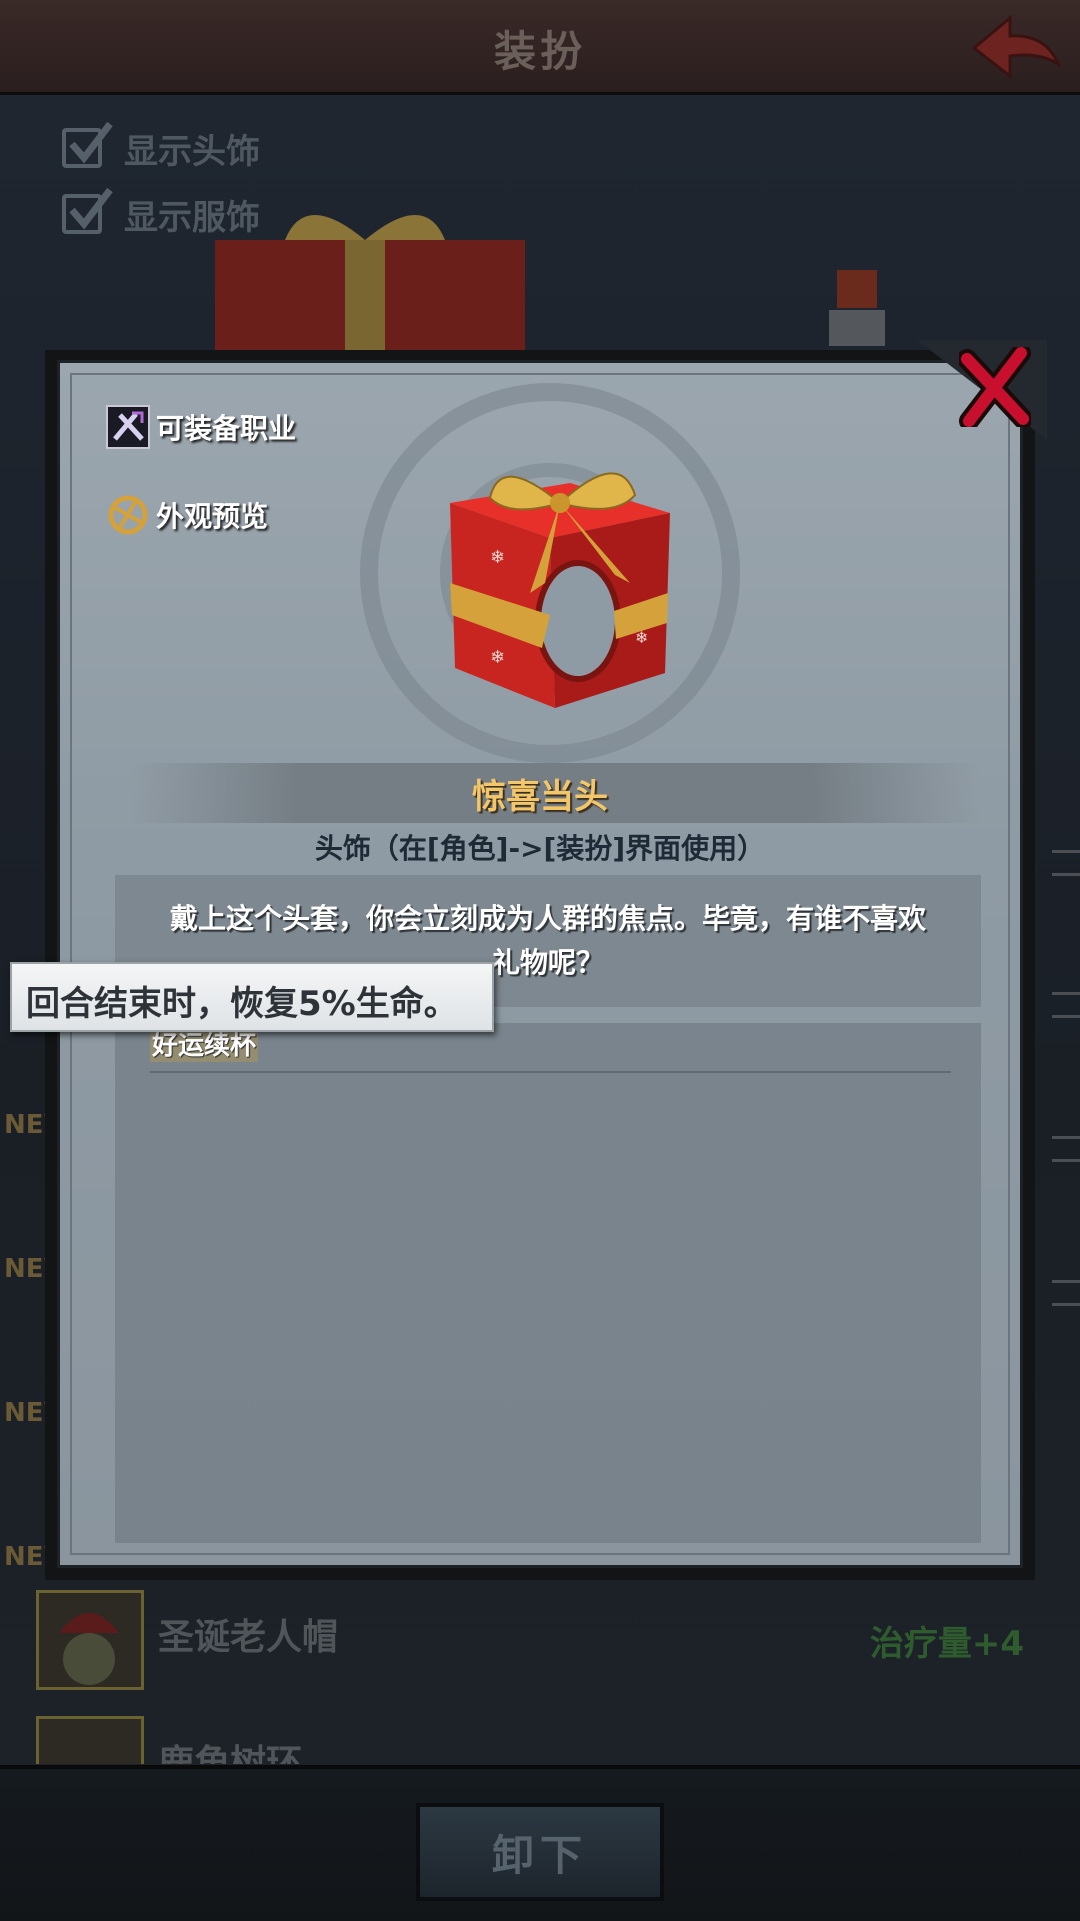 This screenshot has height=1921, width=1080. Describe the element at coordinates (128, 427) in the screenshot. I see `class-icon` at that location.